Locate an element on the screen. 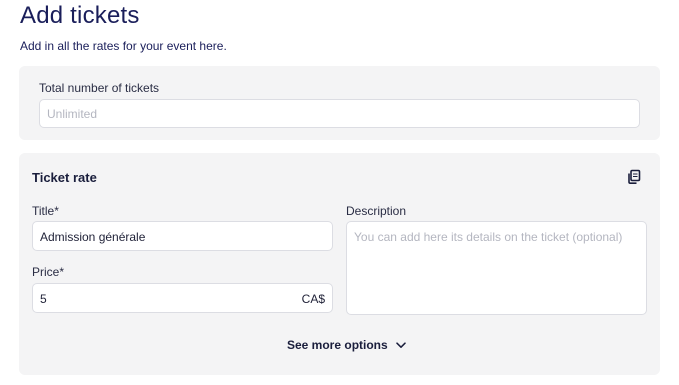  price-label: Price* is located at coordinates (48, 272).